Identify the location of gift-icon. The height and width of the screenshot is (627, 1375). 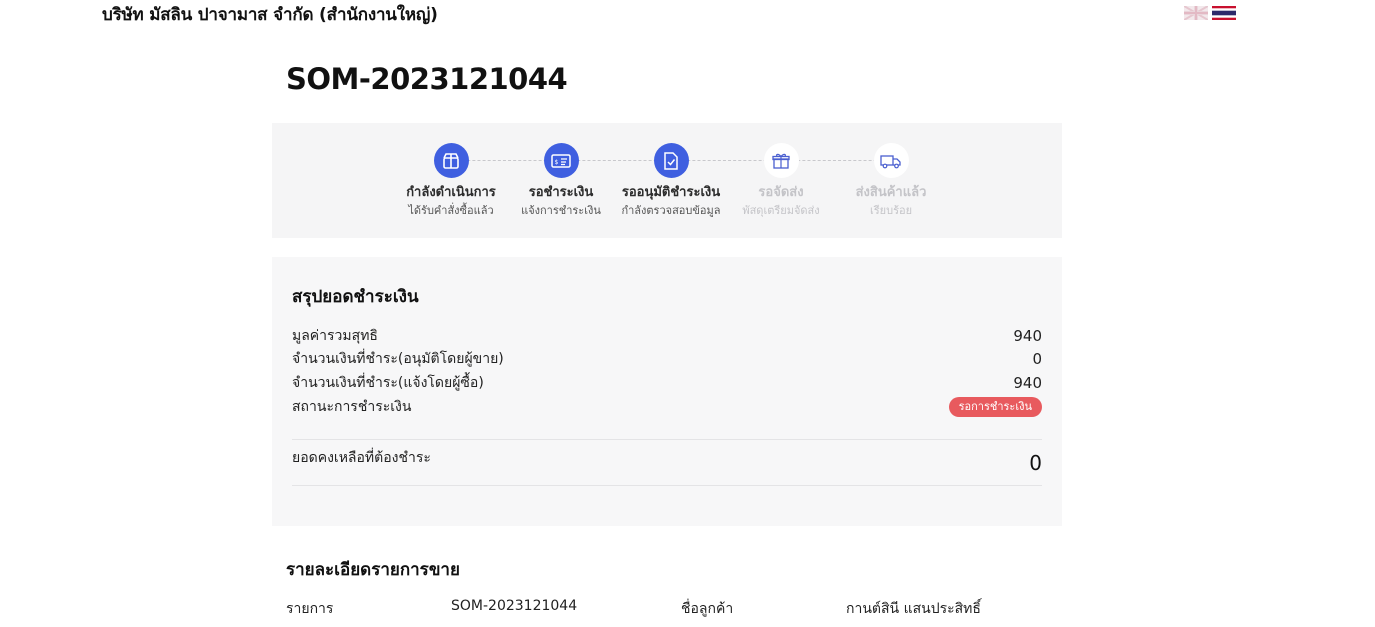
(781, 161).